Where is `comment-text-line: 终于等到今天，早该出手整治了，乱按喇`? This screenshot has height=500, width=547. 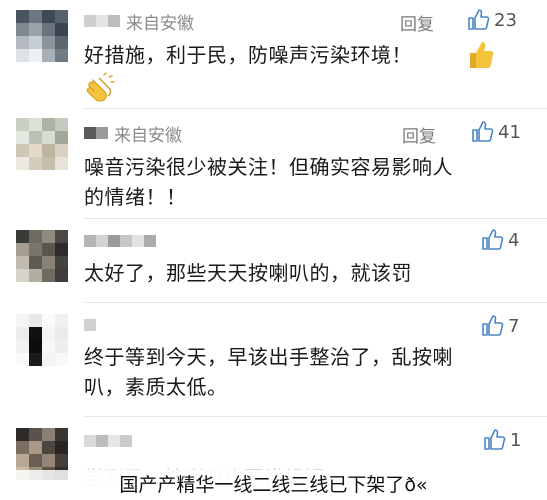
comment-text-line: 终于等到今天，早该出手整治了，乱按喇 is located at coordinates (268, 357).